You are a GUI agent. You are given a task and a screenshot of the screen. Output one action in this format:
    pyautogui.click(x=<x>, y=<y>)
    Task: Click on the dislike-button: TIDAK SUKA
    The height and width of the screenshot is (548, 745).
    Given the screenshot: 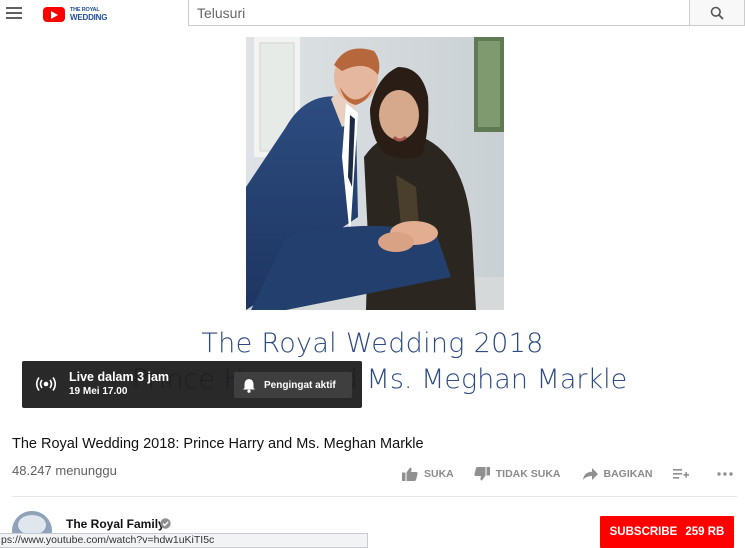 What is the action you would take?
    pyautogui.click(x=517, y=474)
    